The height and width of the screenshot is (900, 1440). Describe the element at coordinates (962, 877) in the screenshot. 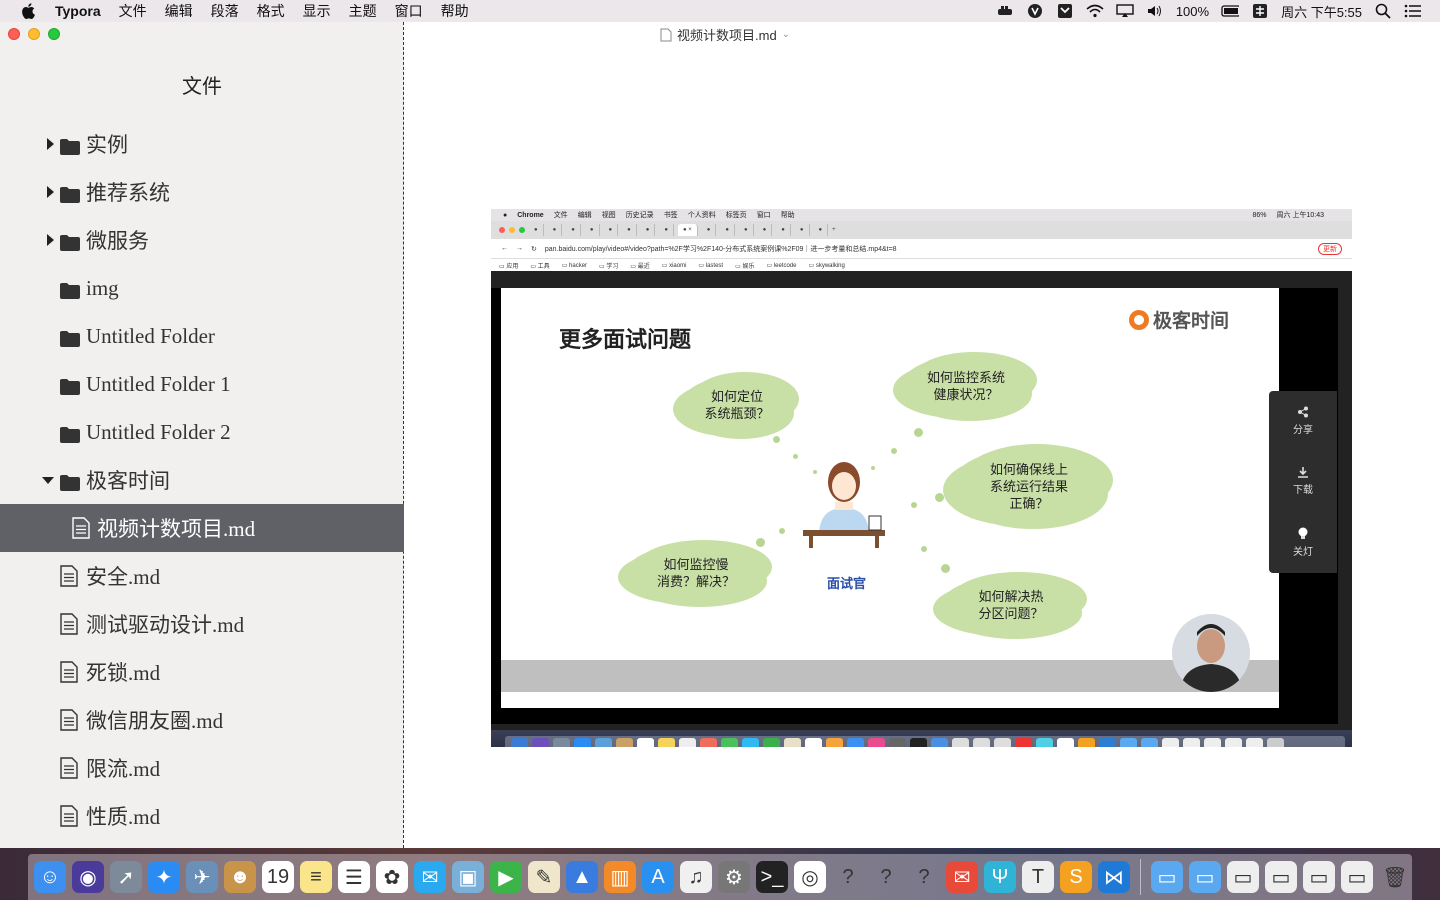

I see `mail-icon: ✉` at that location.